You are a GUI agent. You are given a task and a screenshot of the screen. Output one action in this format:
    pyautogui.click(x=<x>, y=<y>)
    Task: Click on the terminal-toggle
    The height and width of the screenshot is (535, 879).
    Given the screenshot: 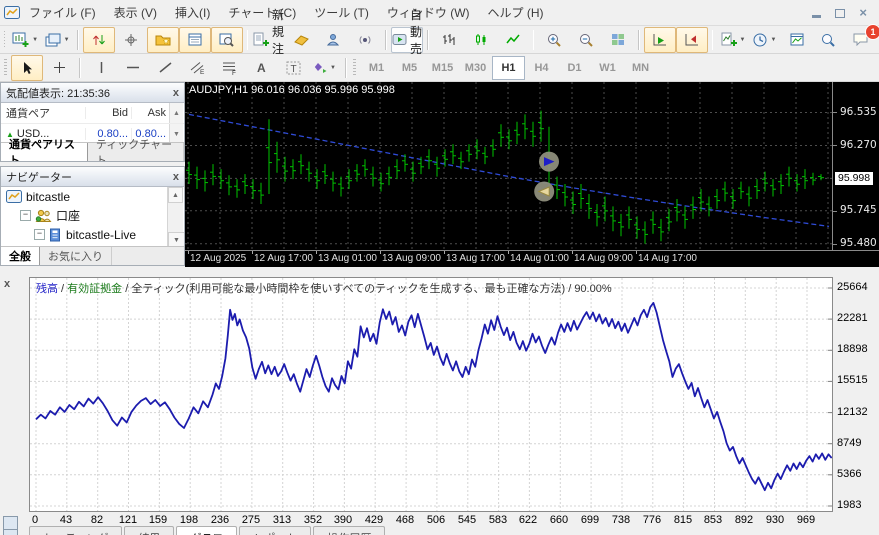 What is the action you would take?
    pyautogui.click(x=194, y=39)
    